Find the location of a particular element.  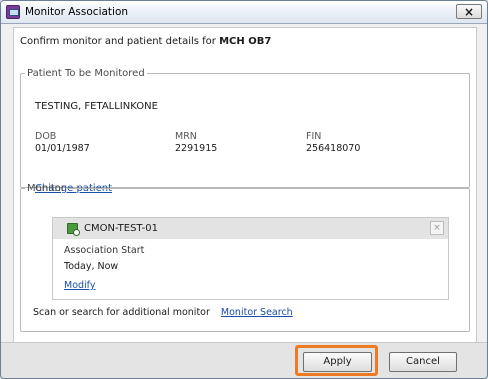

close-button: × is located at coordinates (469, 11).